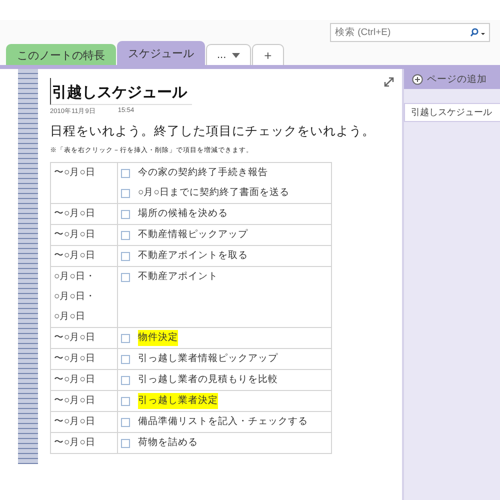 The image size is (500, 500). Describe the element at coordinates (223, 422) in the screenshot. I see `task-text: 備品準備リストを記入・チェックする` at that location.